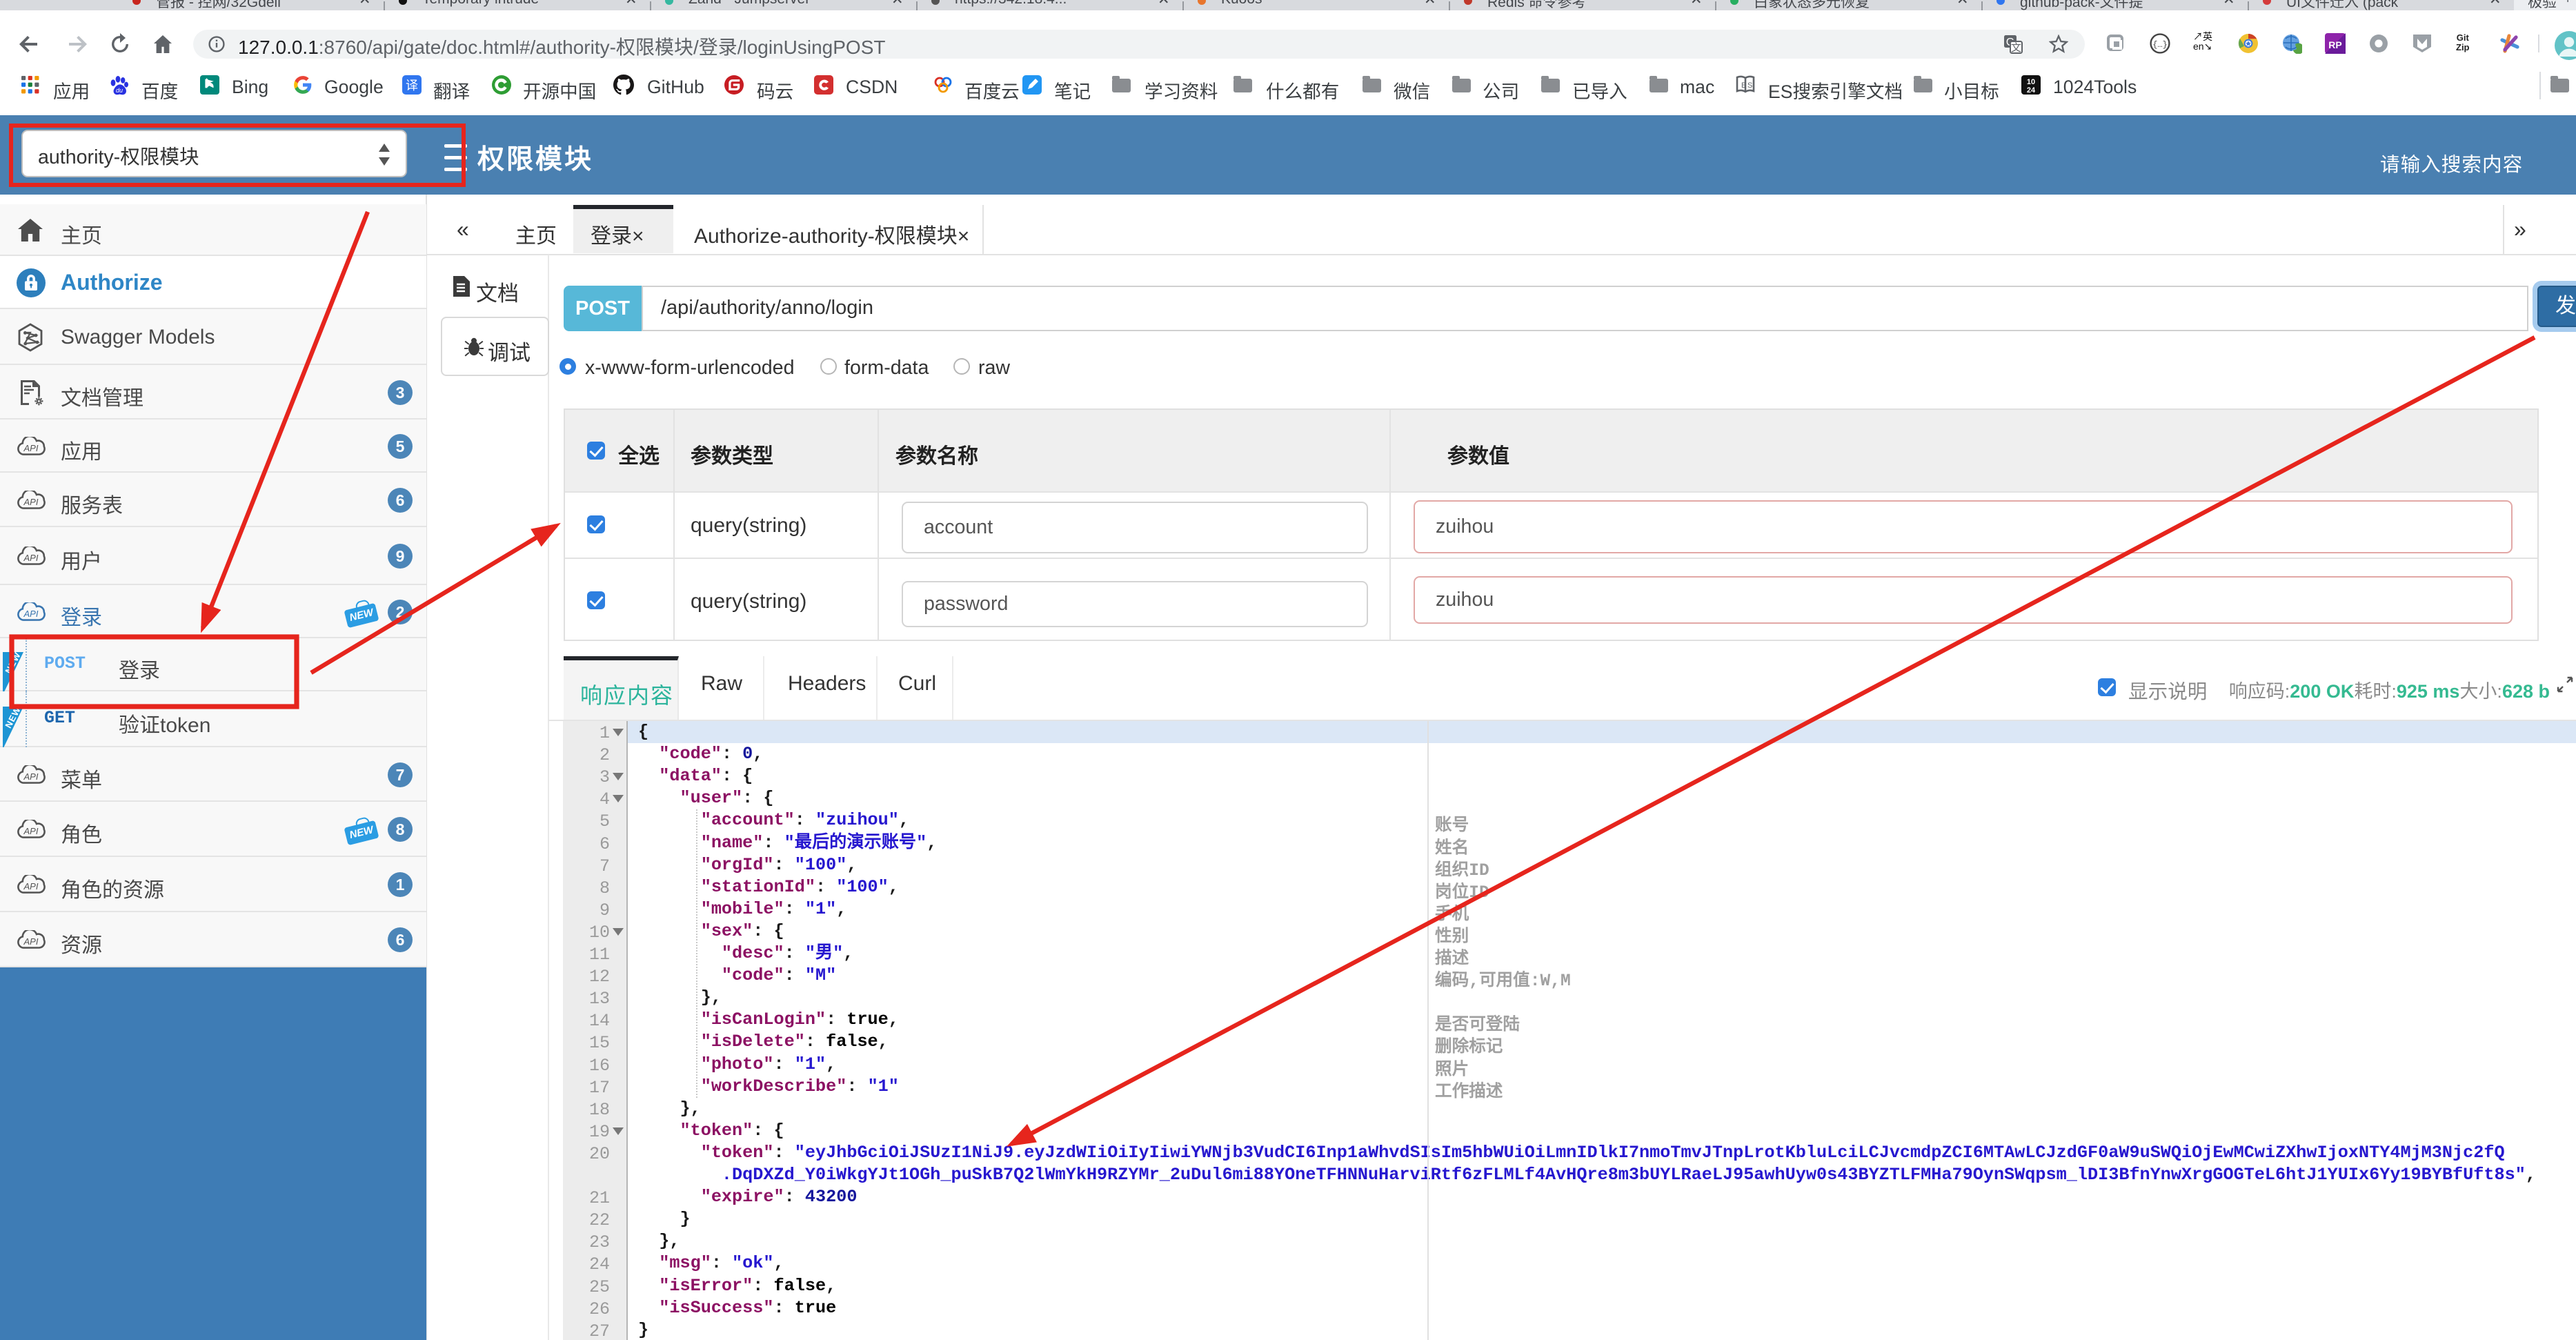  Describe the element at coordinates (1749, 85) in the screenshot. I see `svg-text: S` at that location.